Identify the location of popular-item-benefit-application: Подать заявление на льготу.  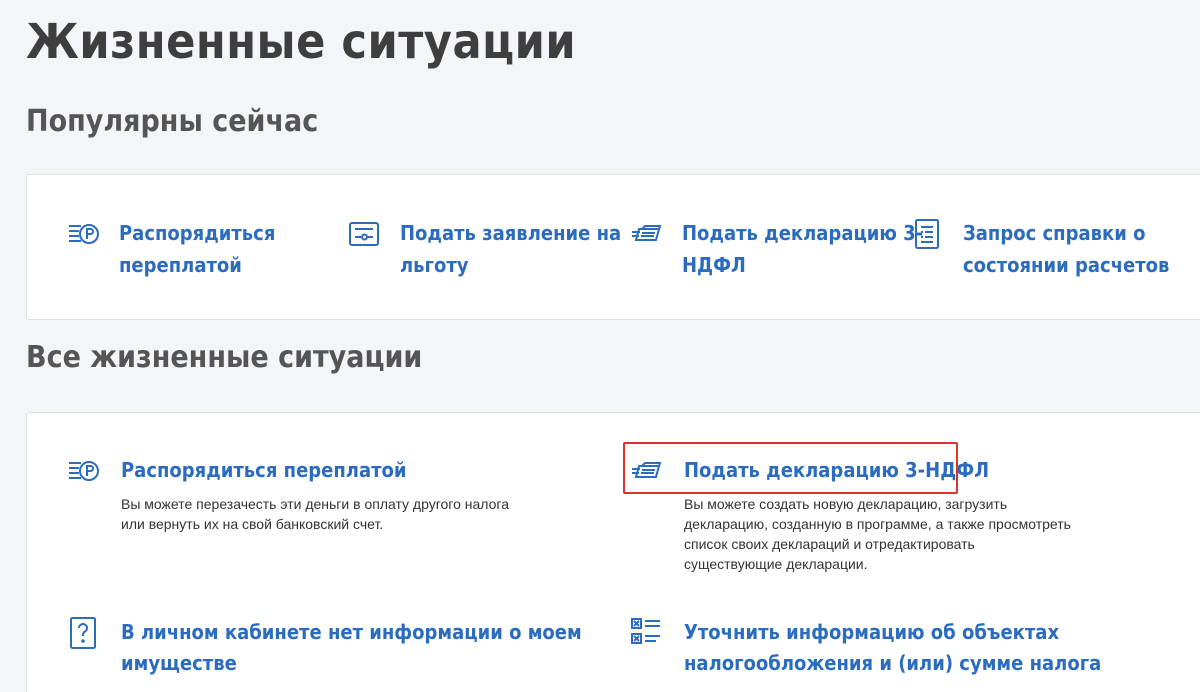
(484, 249).